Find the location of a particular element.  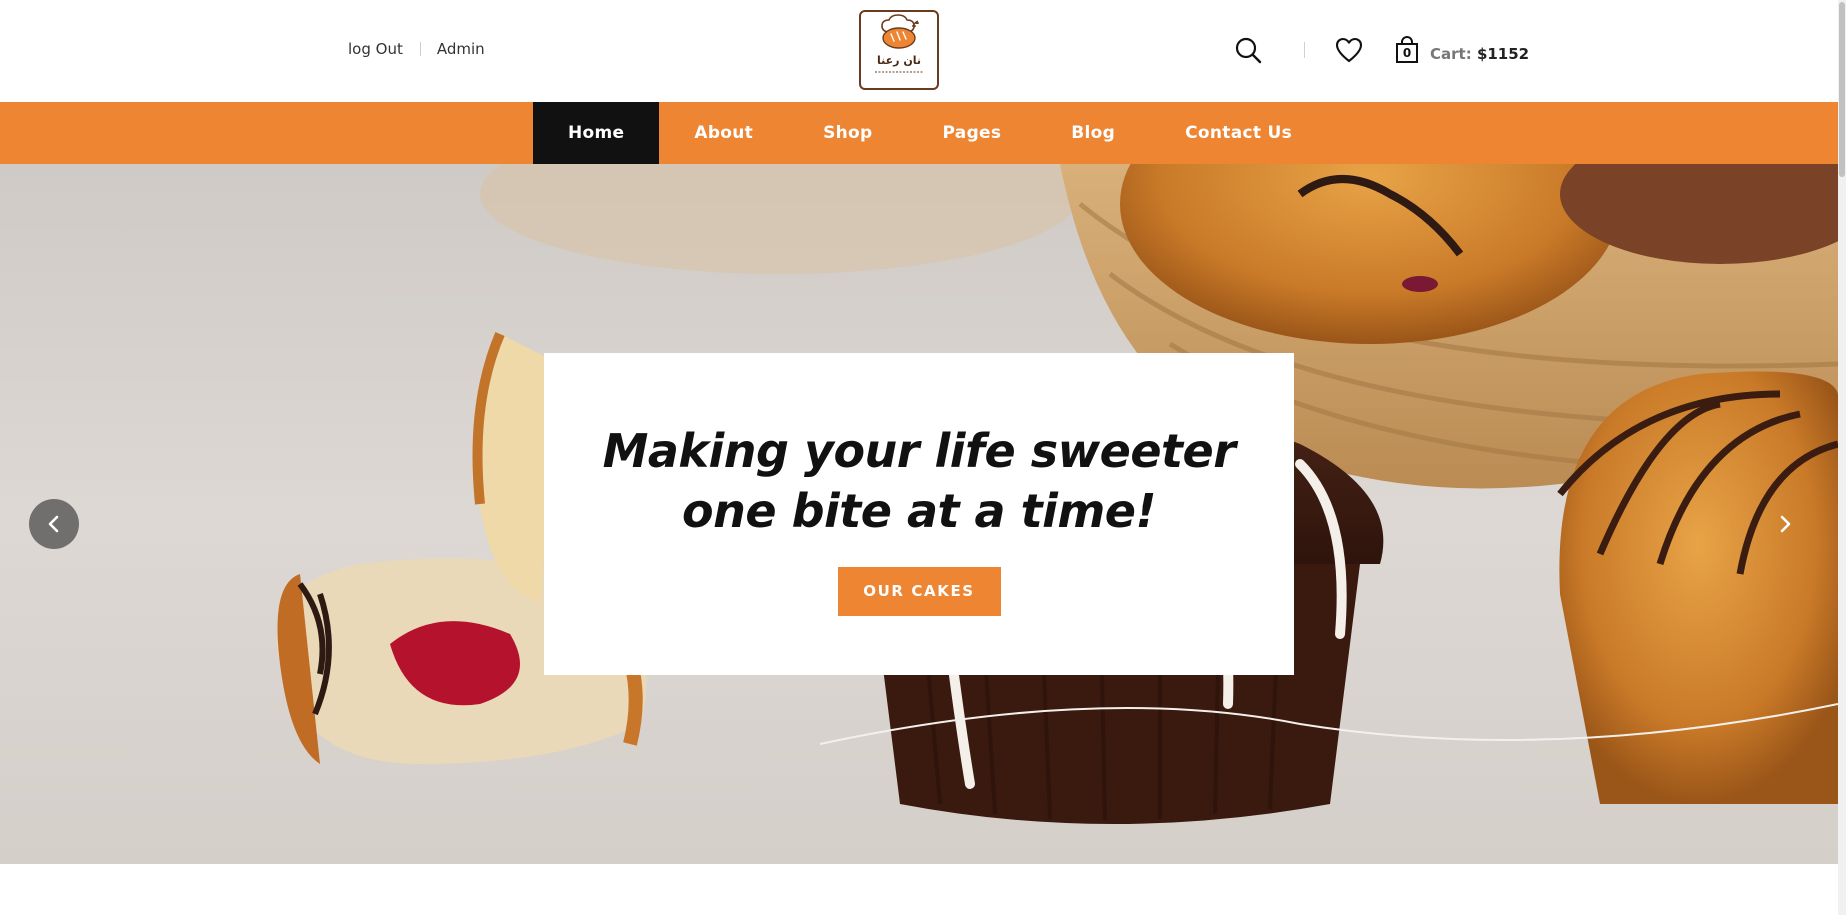

chevron-left-icon is located at coordinates (53, 524).